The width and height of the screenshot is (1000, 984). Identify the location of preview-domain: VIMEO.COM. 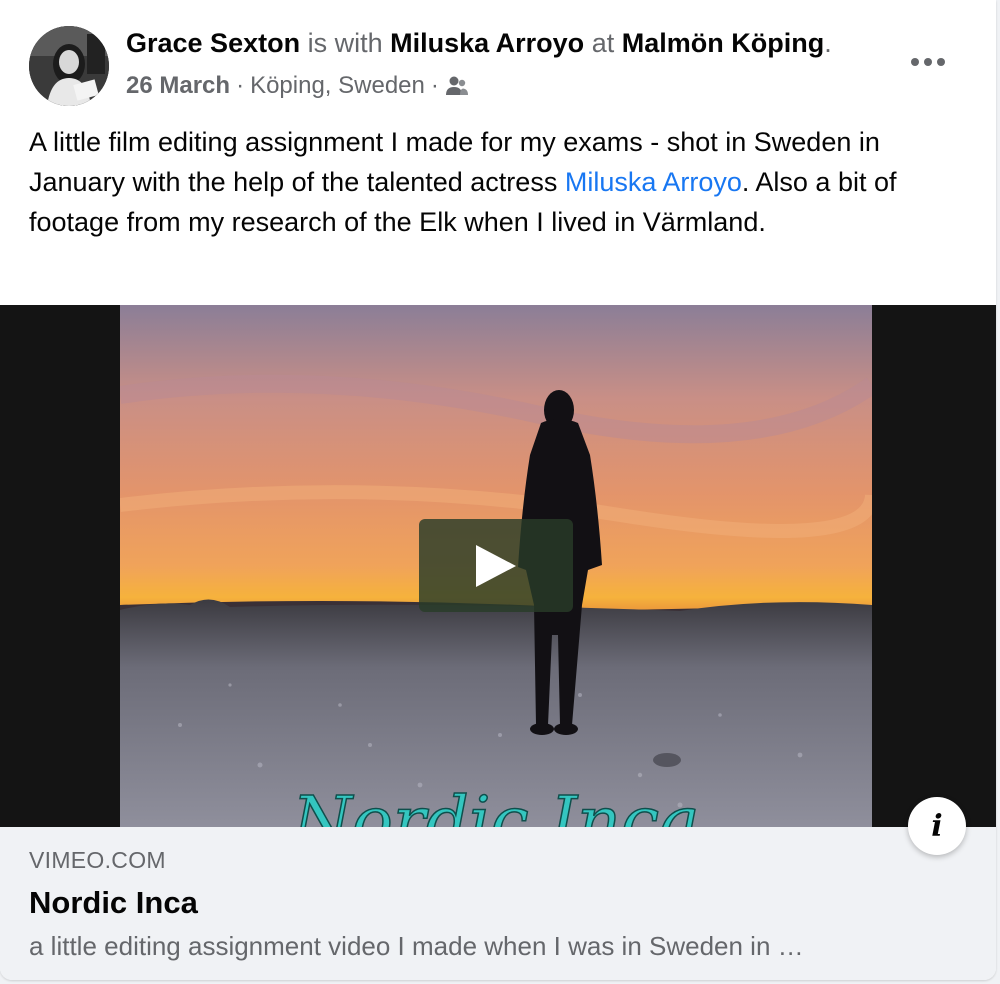
(97, 860).